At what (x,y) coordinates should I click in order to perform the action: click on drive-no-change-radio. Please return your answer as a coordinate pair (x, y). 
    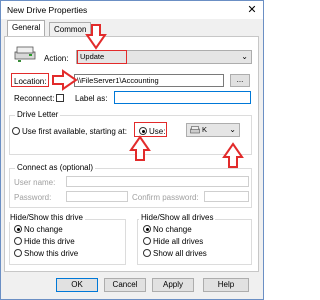
    Looking at the image, I should click on (18, 229).